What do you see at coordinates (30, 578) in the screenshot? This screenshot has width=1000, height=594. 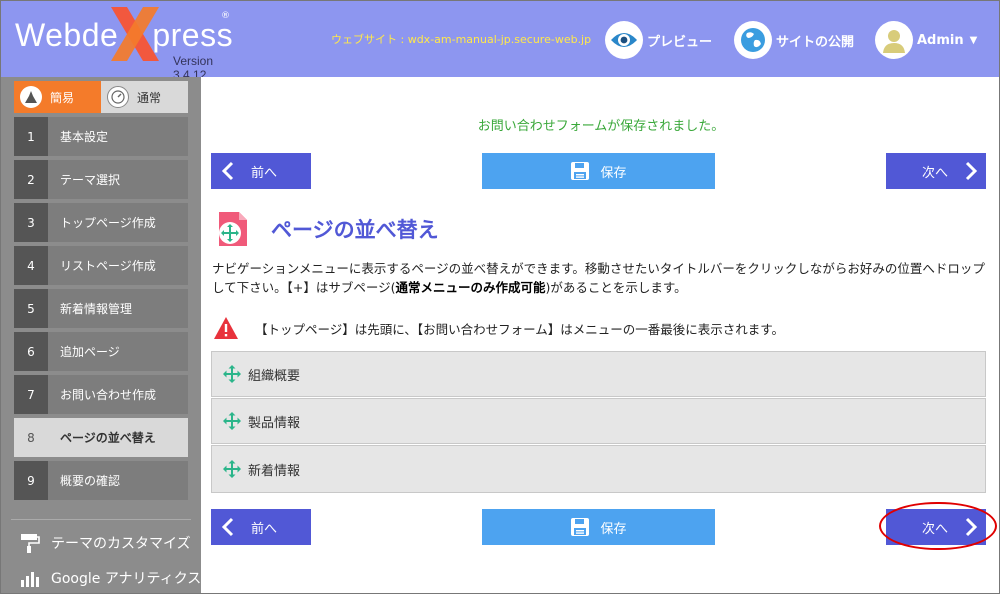 I see `bar-chart-icon` at bounding box center [30, 578].